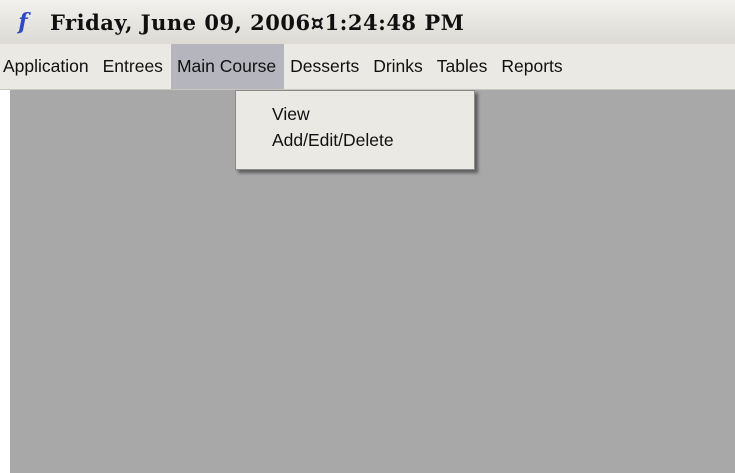  What do you see at coordinates (463, 66) in the screenshot?
I see `menu-tables: Tables` at bounding box center [463, 66].